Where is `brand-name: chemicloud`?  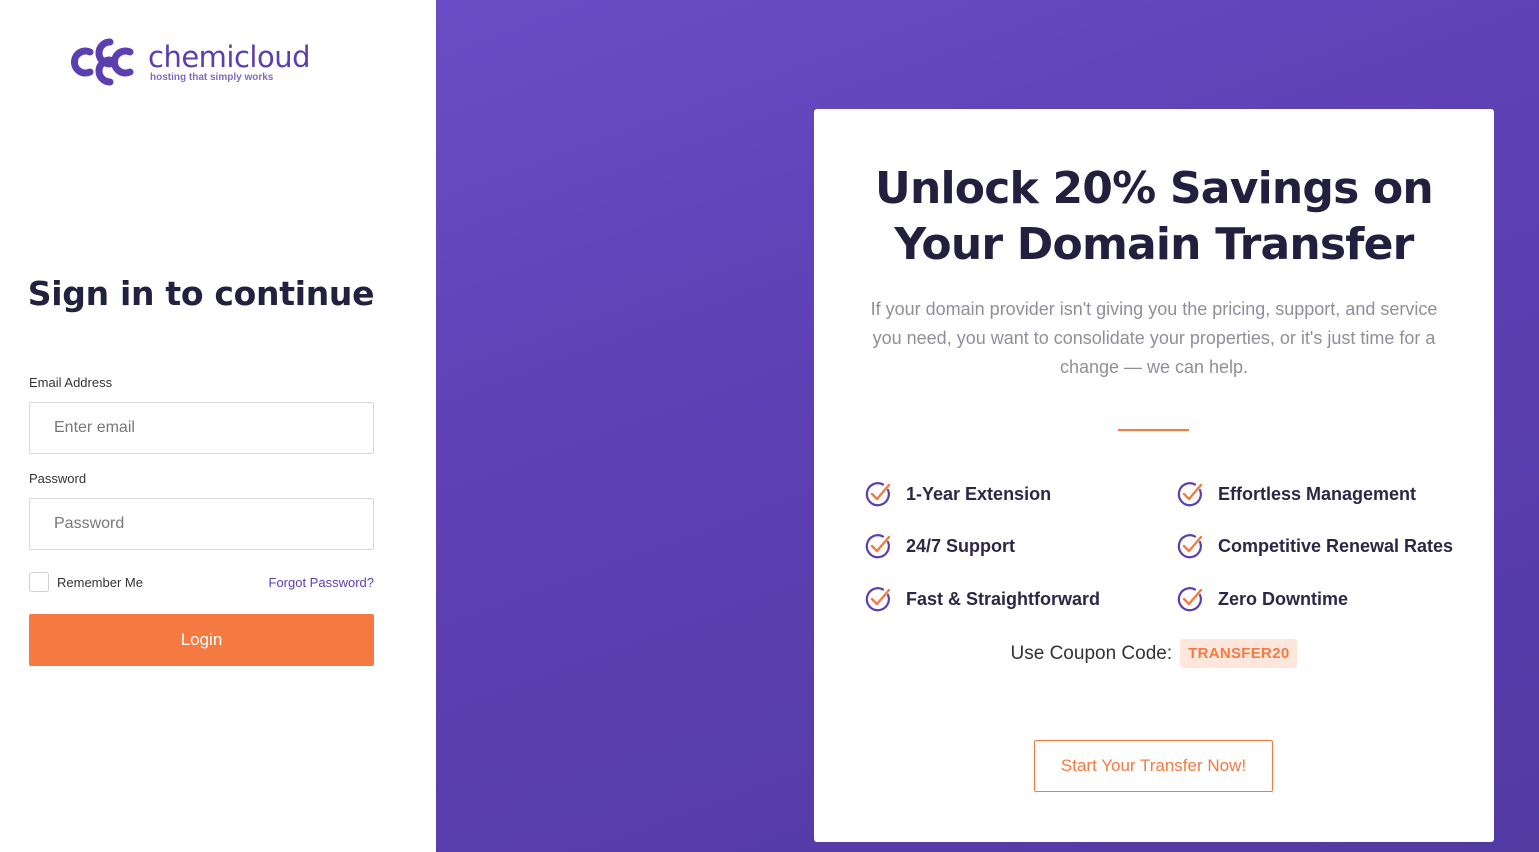
brand-name: chemicloud is located at coordinates (229, 56).